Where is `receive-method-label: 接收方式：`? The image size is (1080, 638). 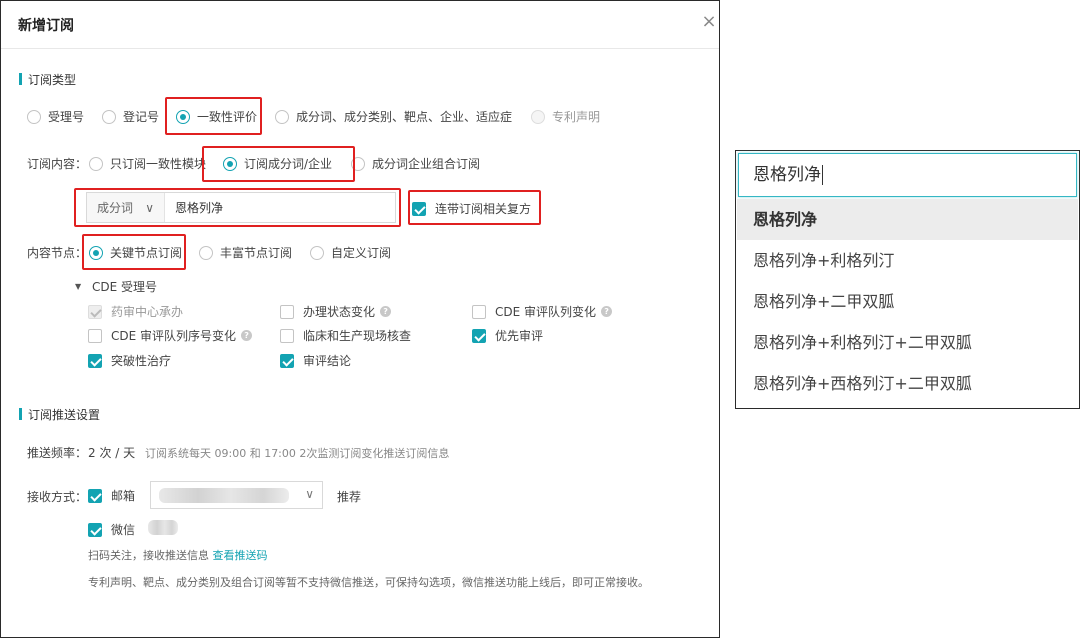 receive-method-label: 接收方式： is located at coordinates (57, 497).